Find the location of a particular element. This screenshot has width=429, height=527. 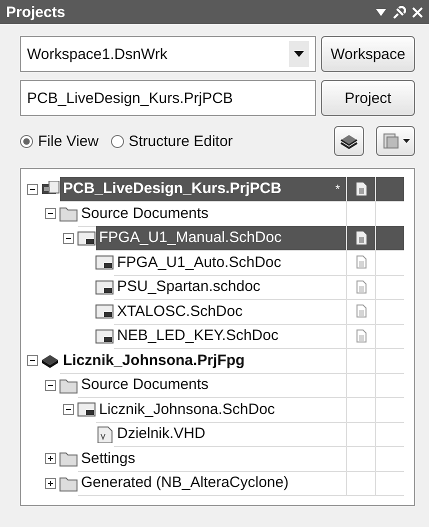

project-field: PCB_LiveDesign_Kurs.PrjPCB is located at coordinates (168, 98).